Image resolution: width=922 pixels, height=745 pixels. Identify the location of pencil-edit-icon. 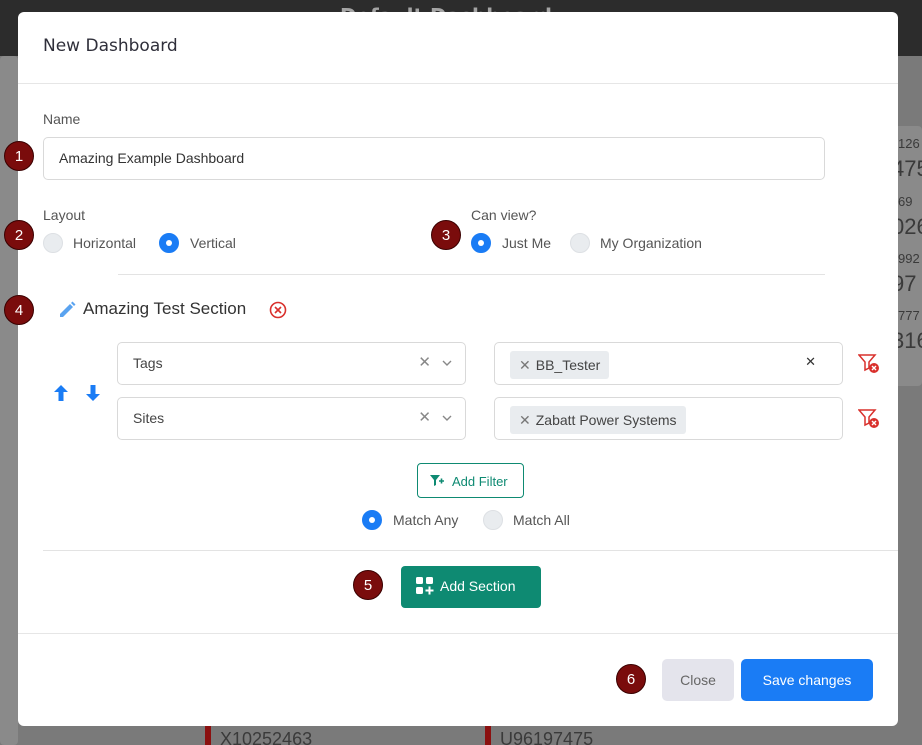
(67, 310).